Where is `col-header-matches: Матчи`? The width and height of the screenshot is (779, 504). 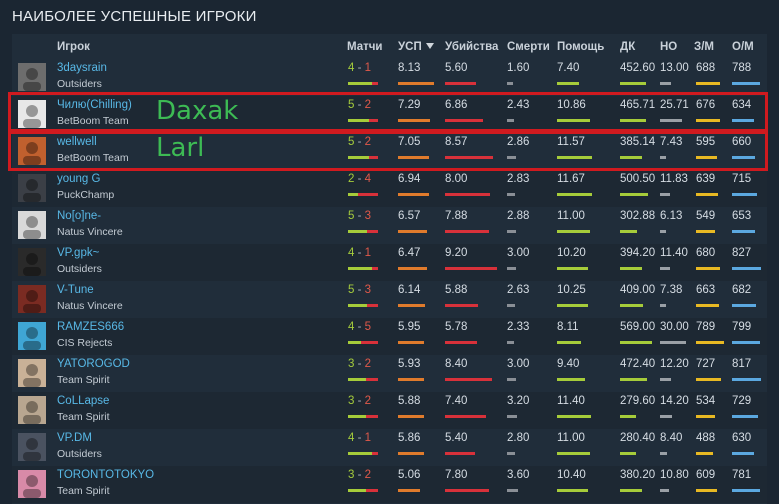
col-header-matches: Матчи is located at coordinates (365, 47).